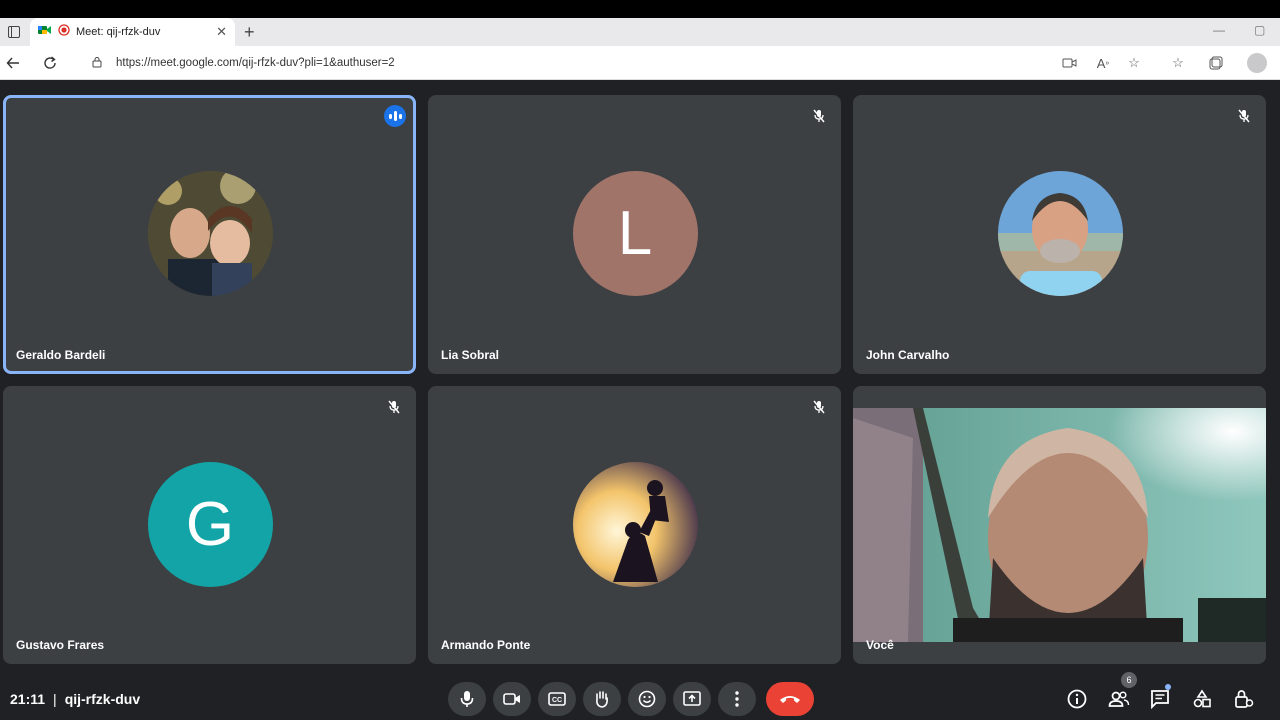 Image resolution: width=1280 pixels, height=720 pixels. I want to click on participant-tile: Armando Ponte, so click(634, 525).